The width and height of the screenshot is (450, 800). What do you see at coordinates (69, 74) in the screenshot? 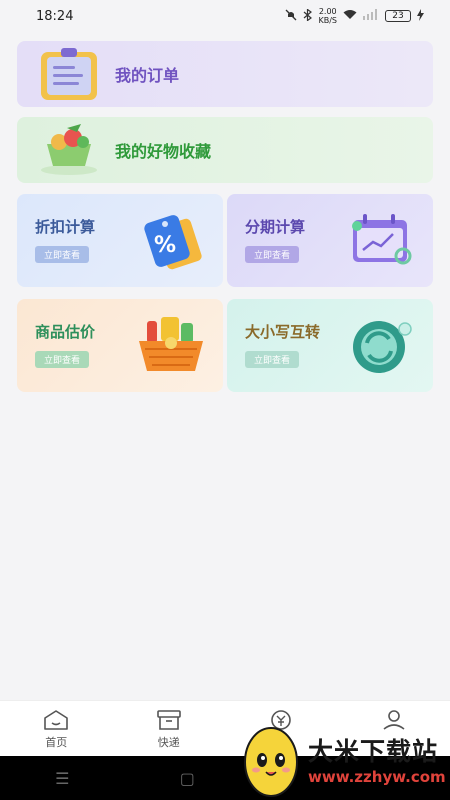
I see `clipboard-icon` at bounding box center [69, 74].